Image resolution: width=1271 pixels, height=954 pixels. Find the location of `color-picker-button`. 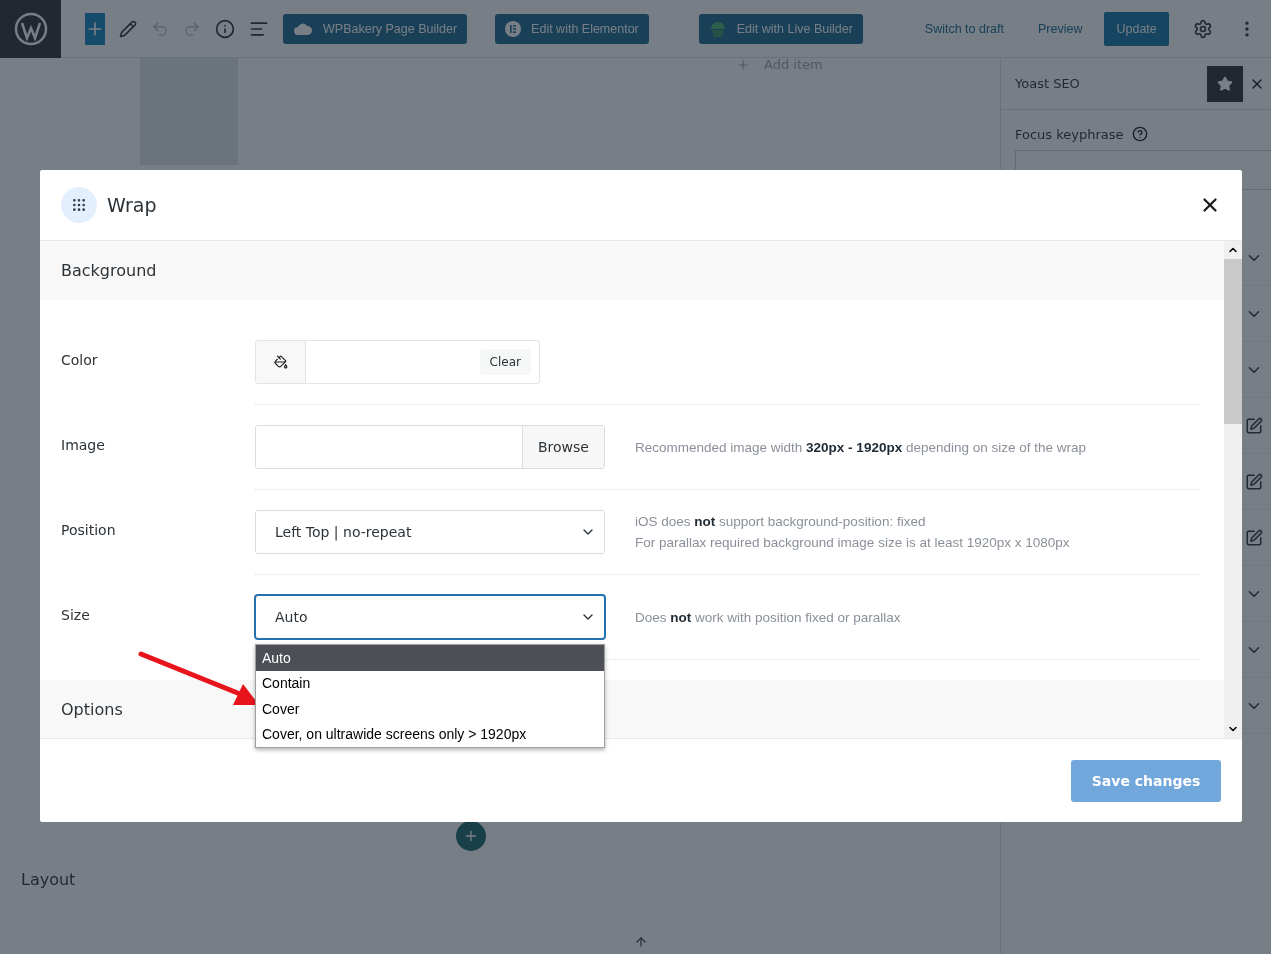

color-picker-button is located at coordinates (281, 362).